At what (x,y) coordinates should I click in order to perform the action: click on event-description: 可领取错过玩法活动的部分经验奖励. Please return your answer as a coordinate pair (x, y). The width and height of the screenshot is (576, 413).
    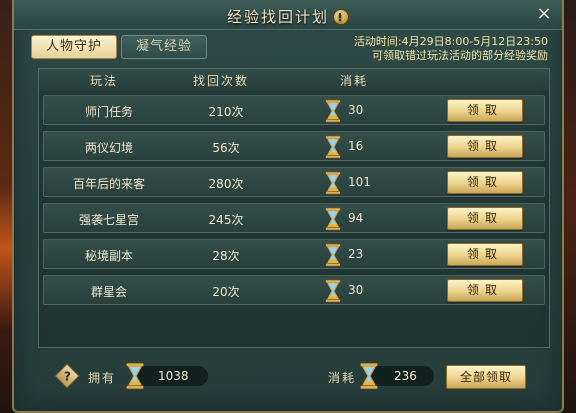
    Looking at the image, I should click on (460, 55).